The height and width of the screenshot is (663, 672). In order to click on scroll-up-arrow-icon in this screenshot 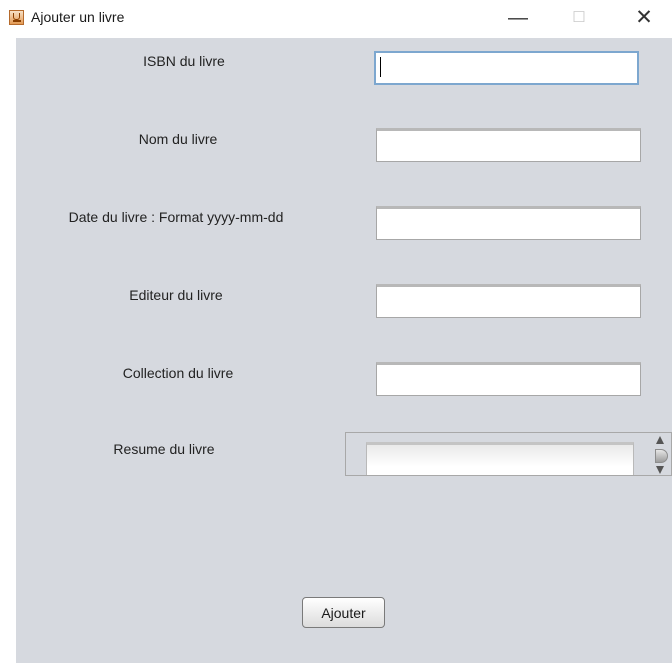, I will do `click(660, 440)`.